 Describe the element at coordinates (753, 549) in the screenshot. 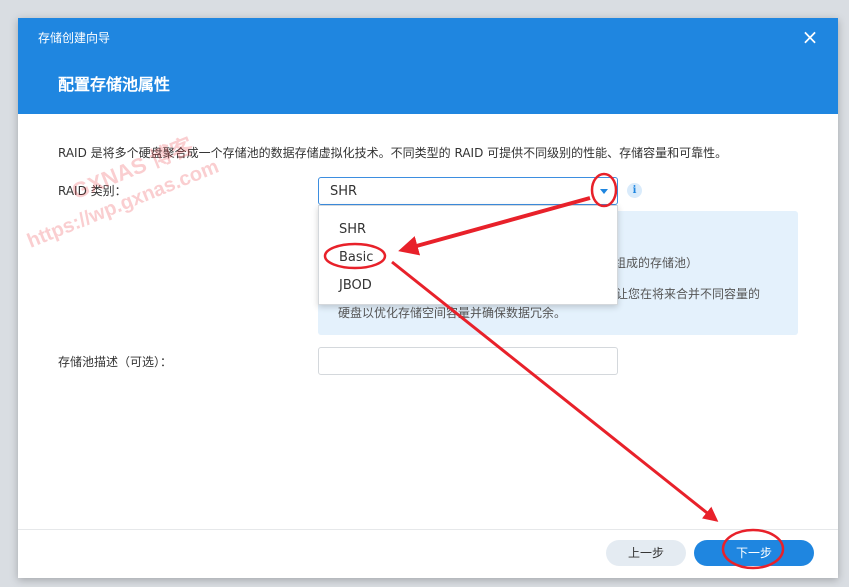

I see `highlight-circle-next` at that location.